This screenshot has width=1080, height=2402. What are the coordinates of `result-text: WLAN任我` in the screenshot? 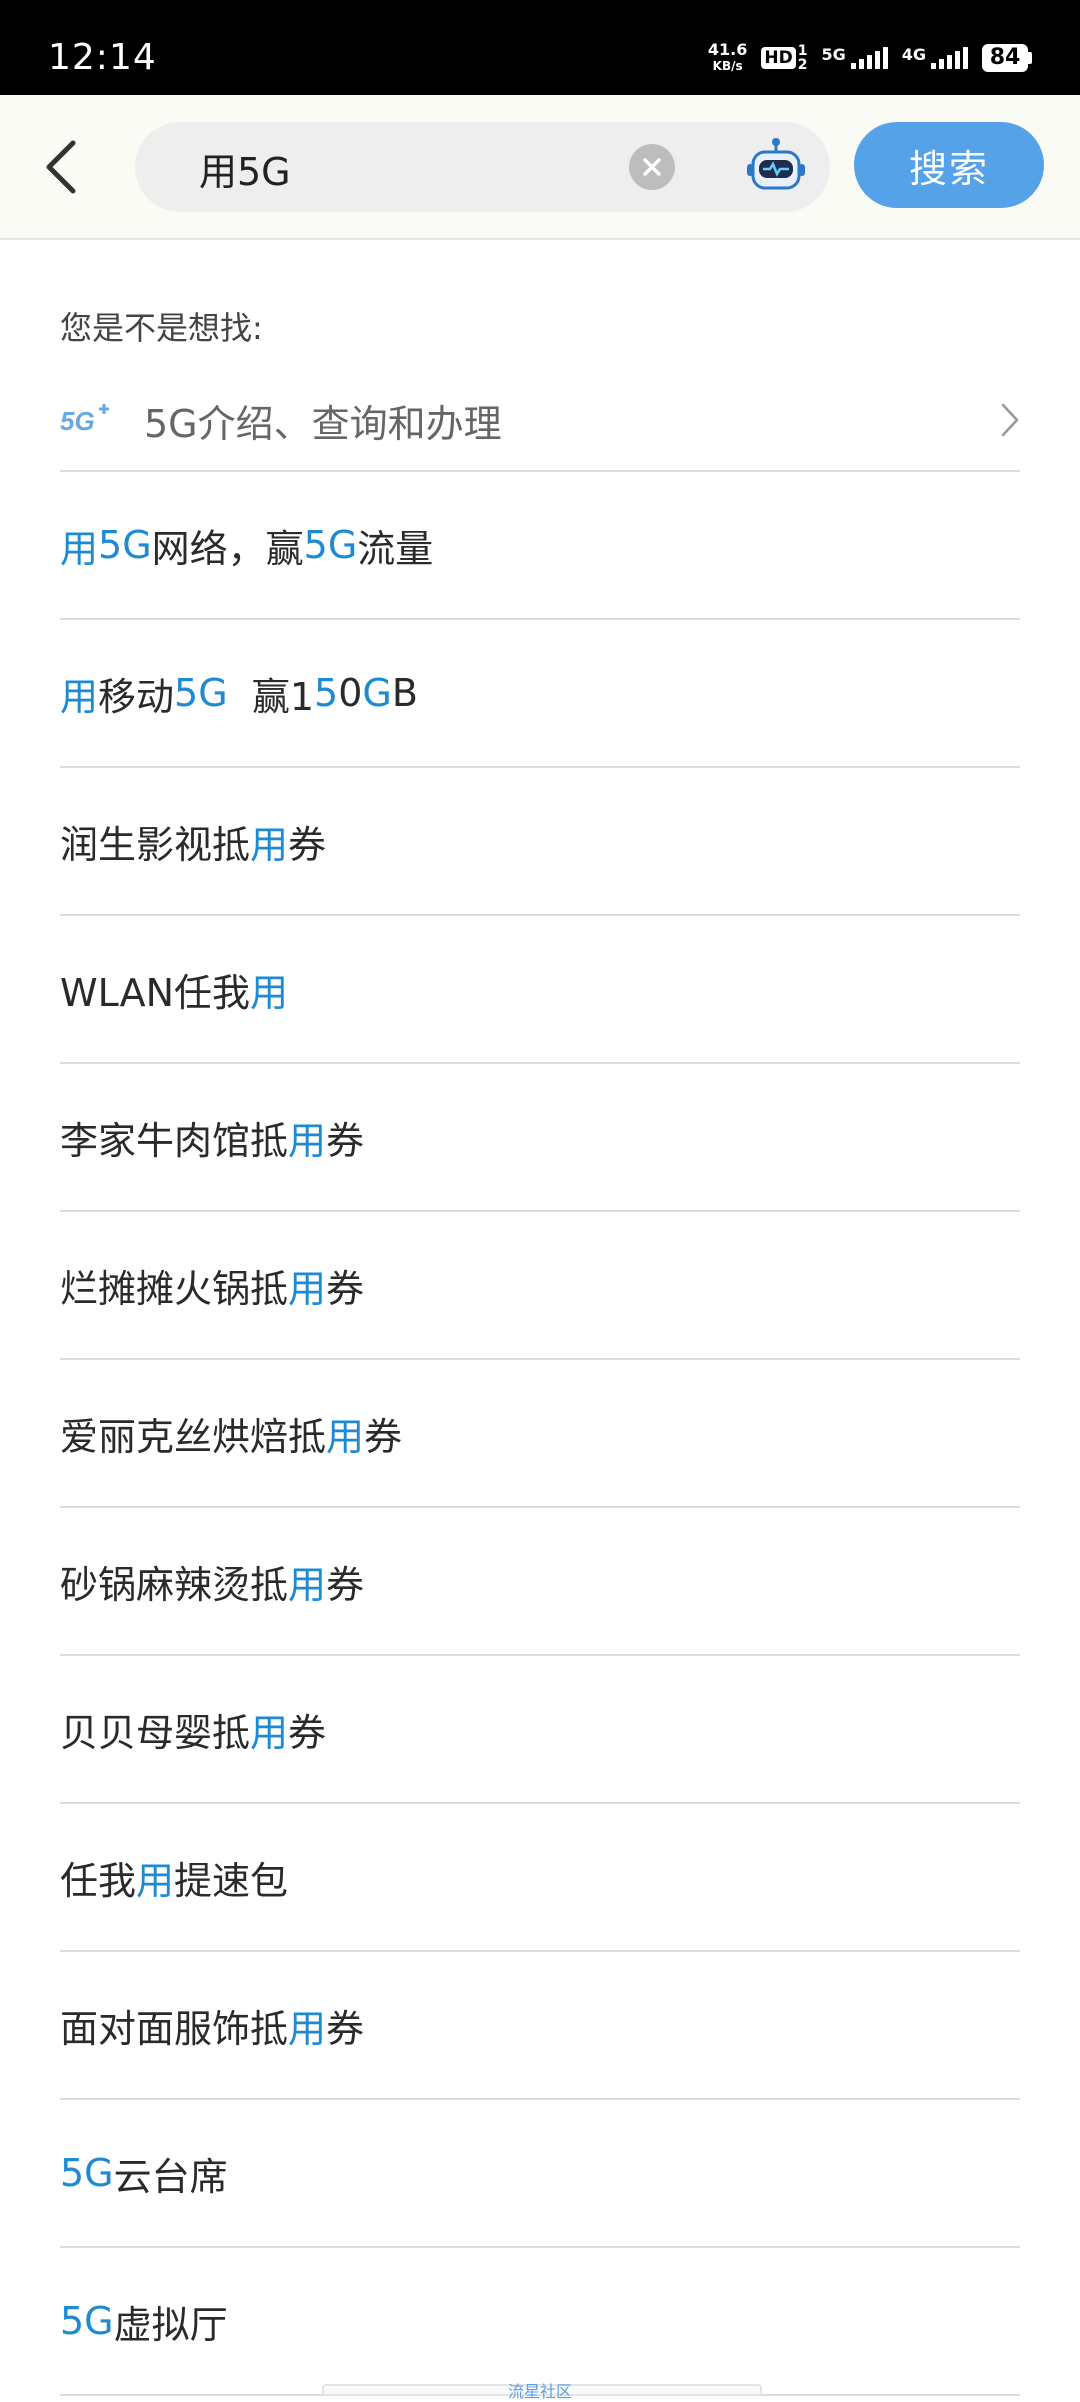 It's located at (155, 992).